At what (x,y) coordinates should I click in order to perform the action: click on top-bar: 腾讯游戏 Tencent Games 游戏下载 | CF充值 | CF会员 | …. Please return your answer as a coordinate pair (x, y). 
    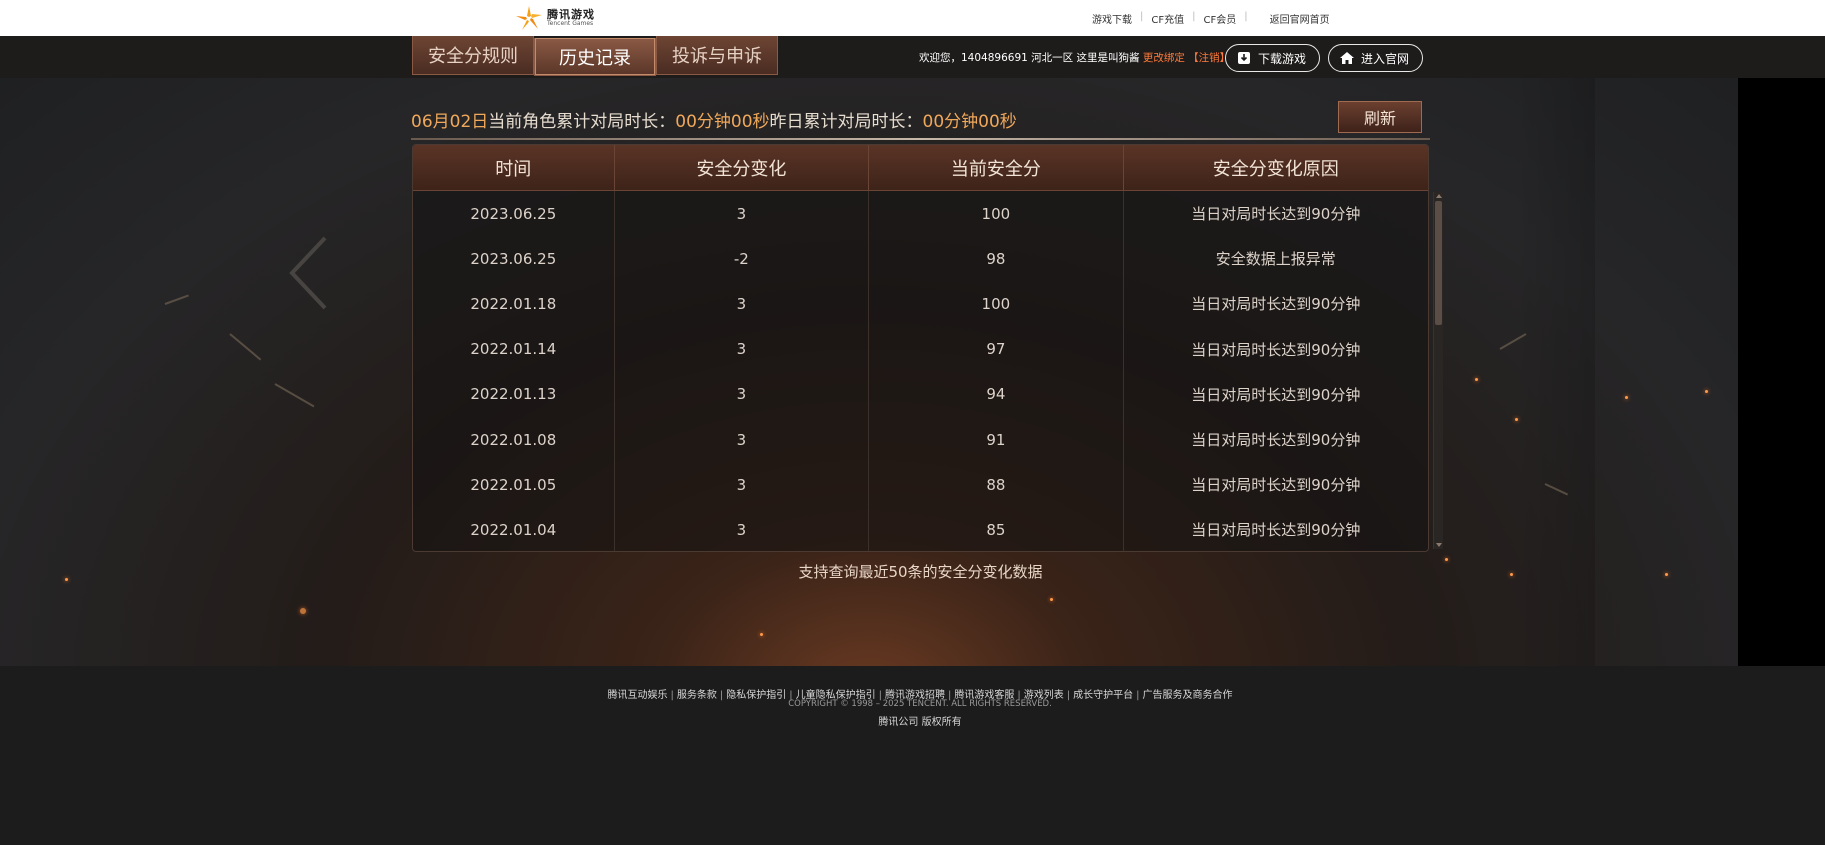
    Looking at the image, I should click on (912, 18).